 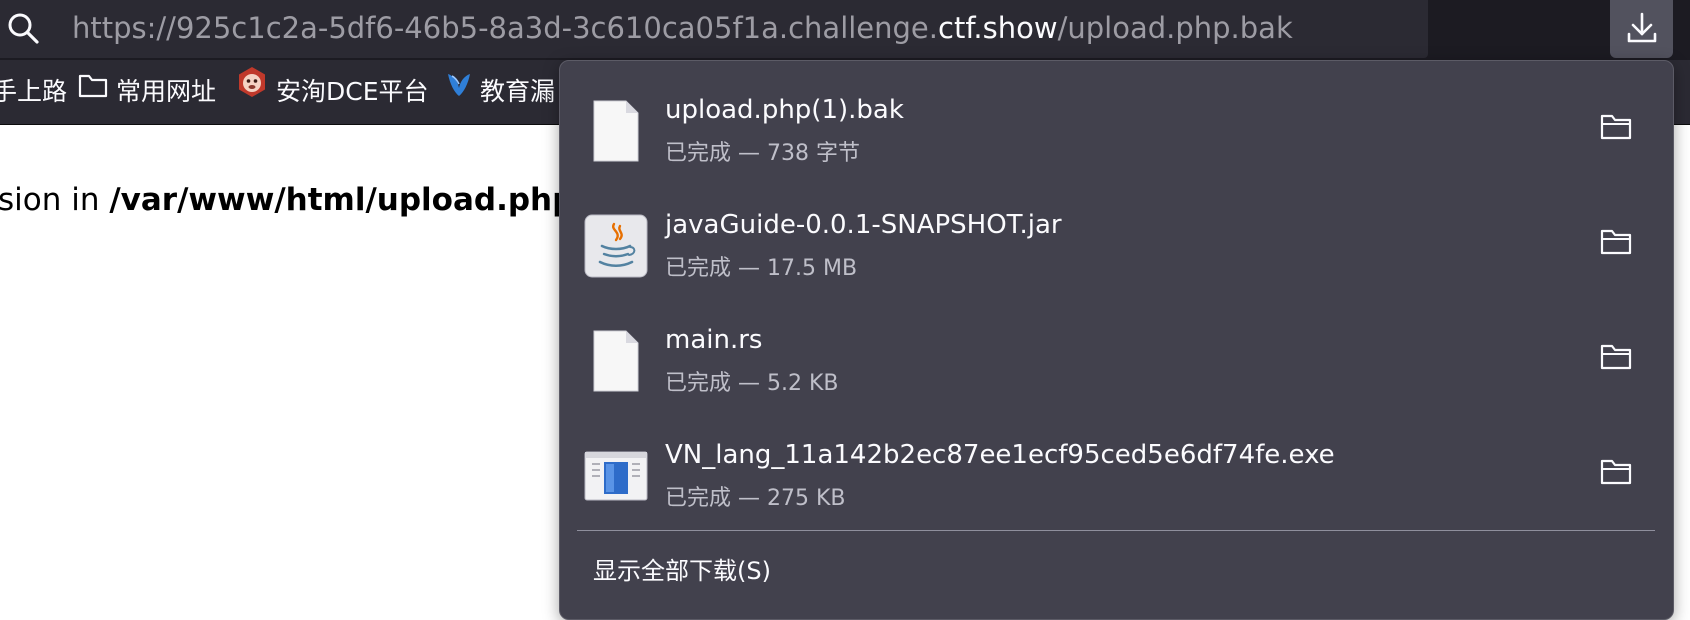 What do you see at coordinates (616, 476) in the screenshot?
I see `exe-file-icon` at bounding box center [616, 476].